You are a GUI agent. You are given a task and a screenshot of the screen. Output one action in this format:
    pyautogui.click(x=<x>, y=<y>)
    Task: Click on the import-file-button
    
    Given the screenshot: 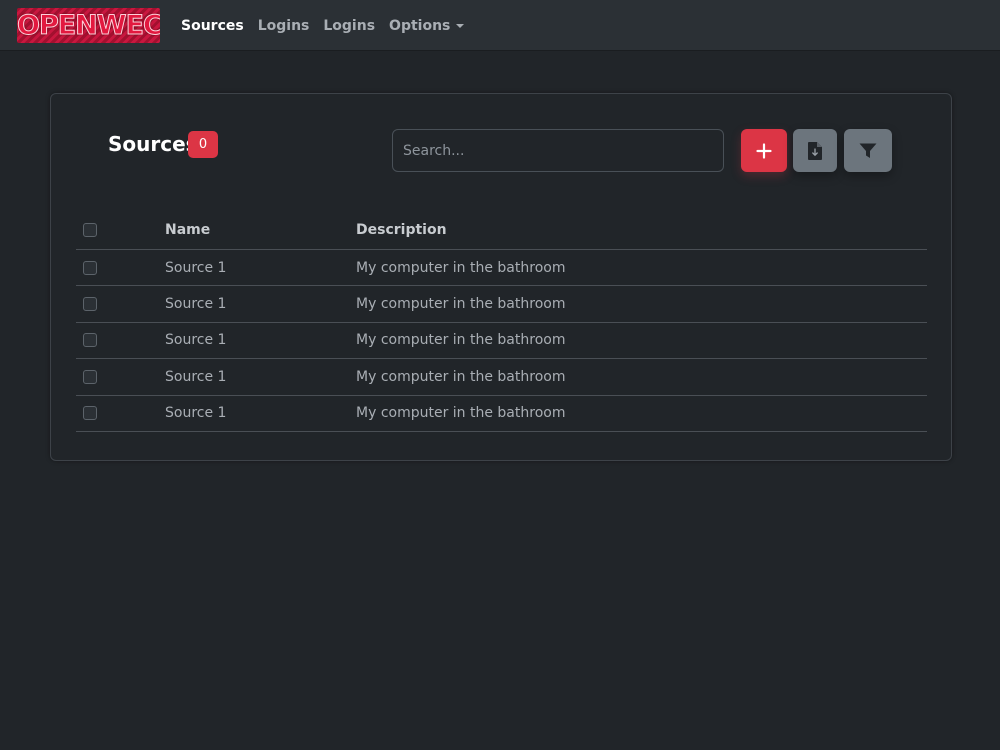 What is the action you would take?
    pyautogui.click(x=815, y=150)
    